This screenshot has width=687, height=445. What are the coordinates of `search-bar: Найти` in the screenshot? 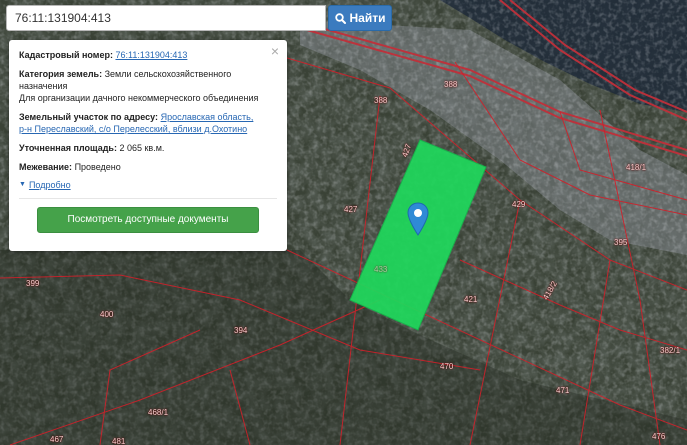 It's located at (199, 18).